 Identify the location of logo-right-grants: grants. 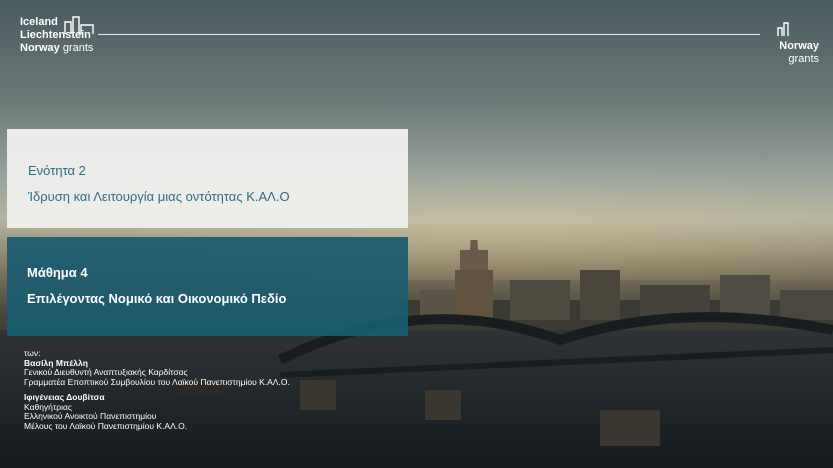
(803, 59).